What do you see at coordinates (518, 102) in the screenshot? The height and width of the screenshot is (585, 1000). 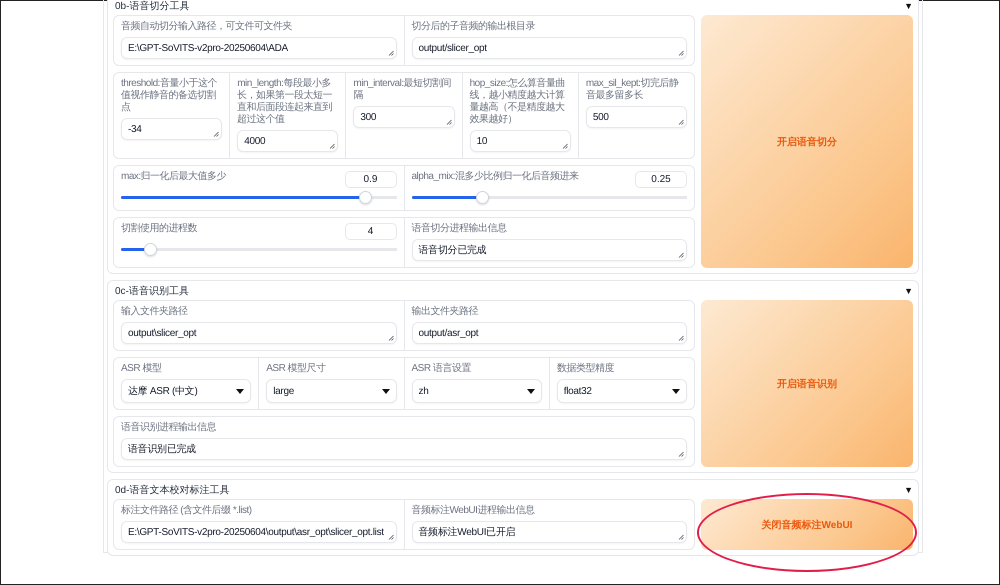 I see `field-label: hop_size:怎么算音量曲线，越小精度越大计算量越高（不是精度越大效果越好）` at bounding box center [518, 102].